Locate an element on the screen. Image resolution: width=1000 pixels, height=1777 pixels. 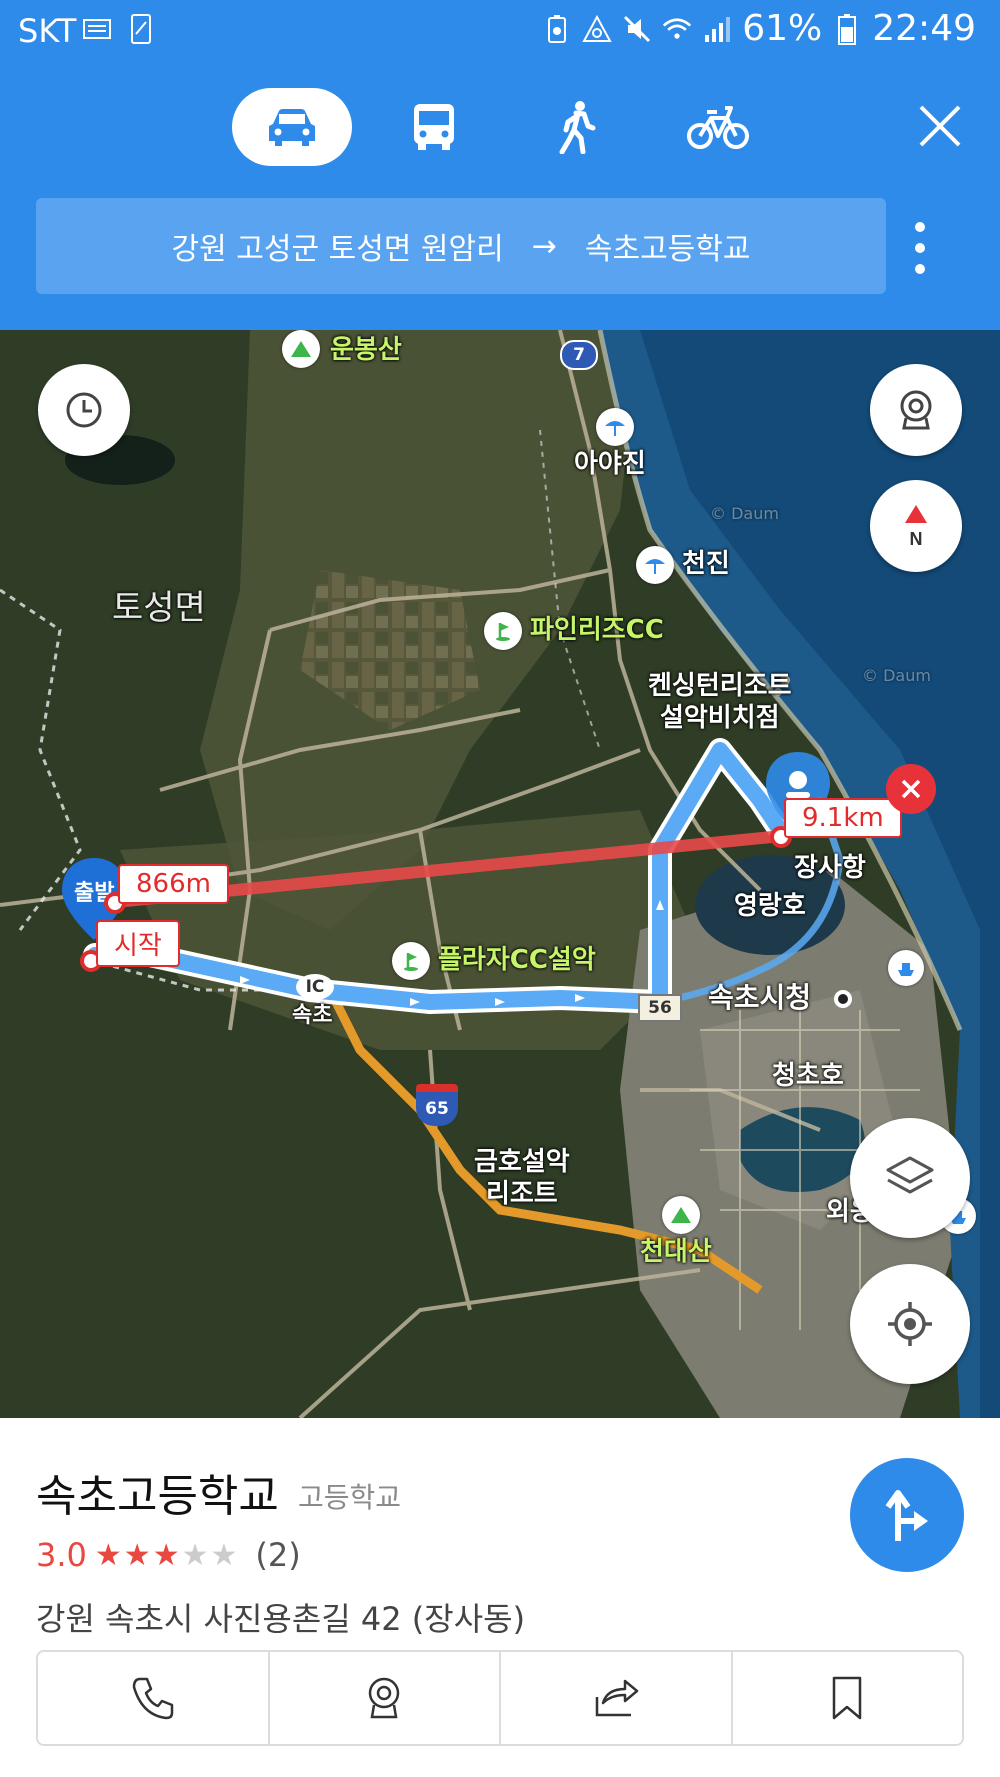
road-shield-56: 56 is located at coordinates (660, 1008).